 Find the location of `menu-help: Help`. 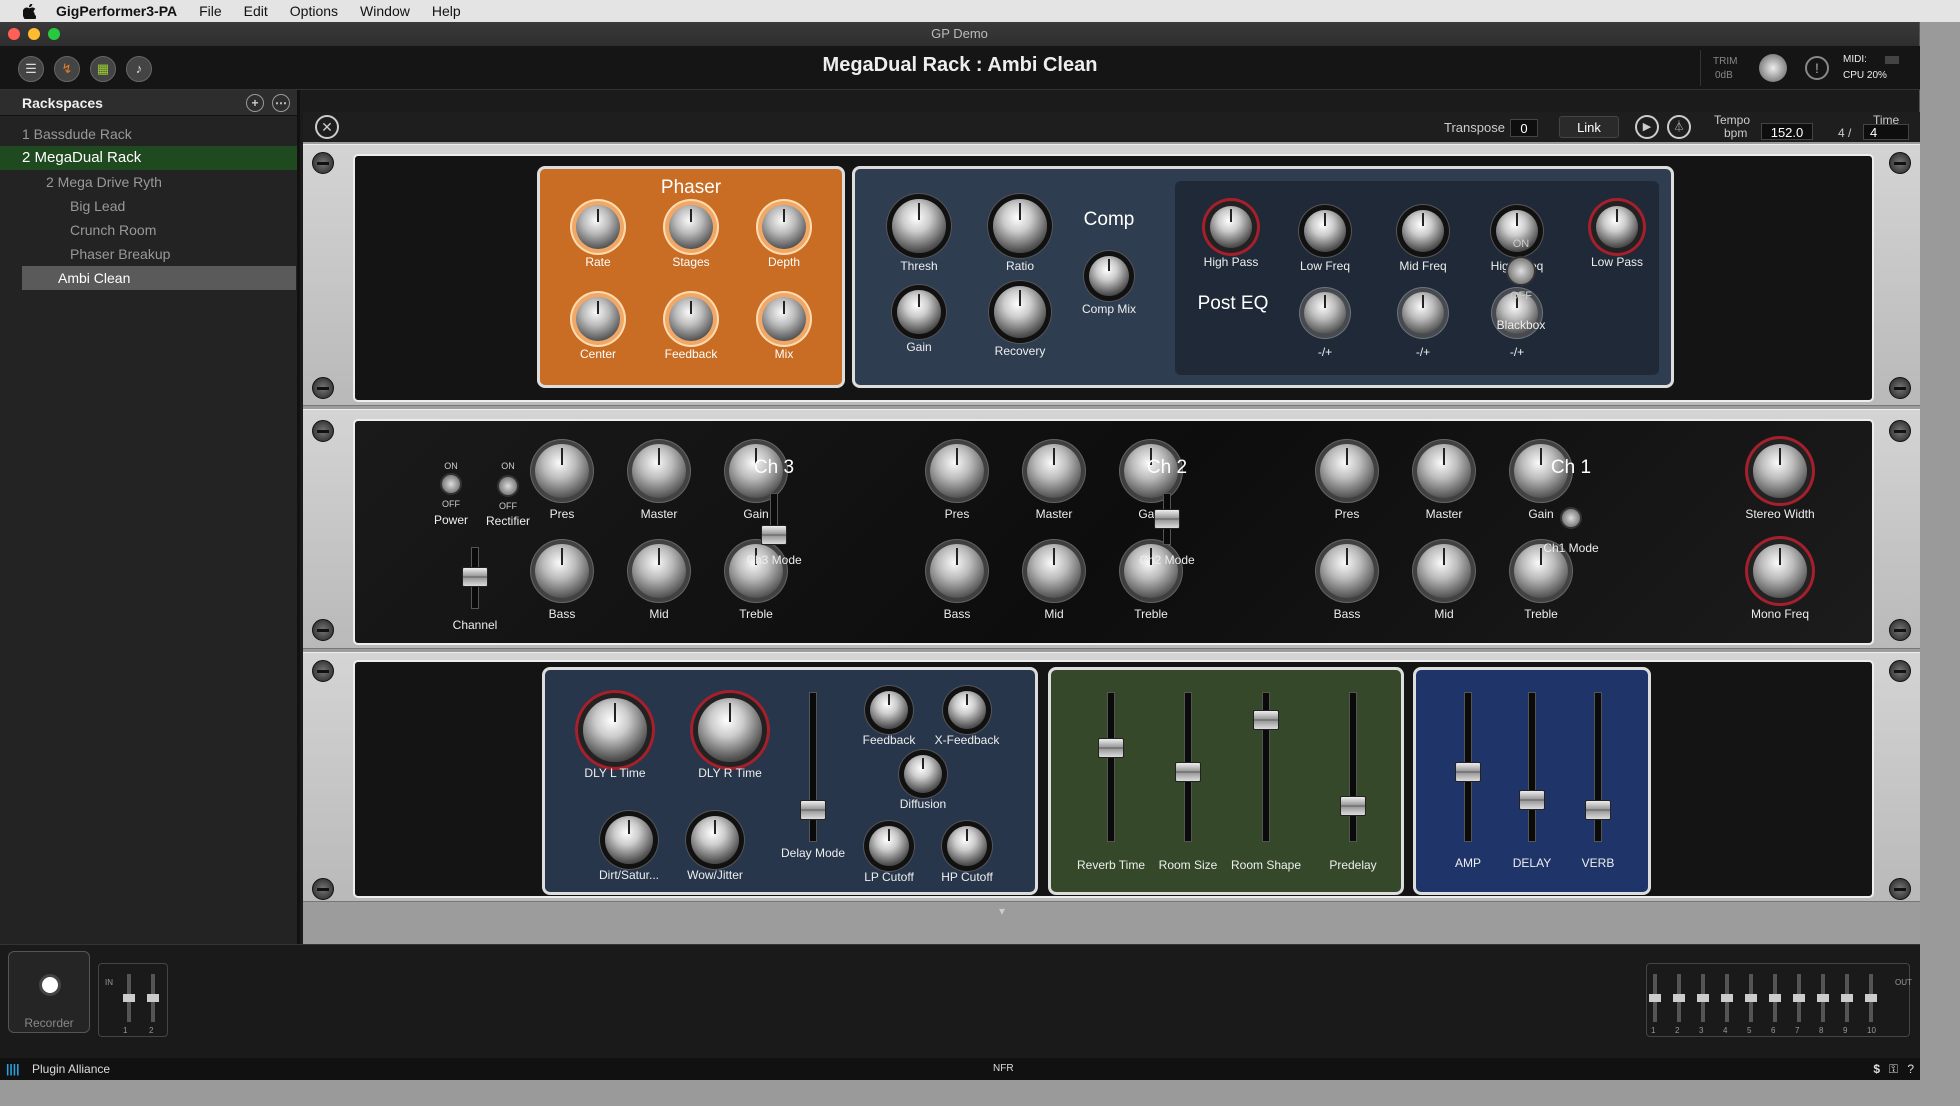

menu-help: Help is located at coordinates (446, 11).